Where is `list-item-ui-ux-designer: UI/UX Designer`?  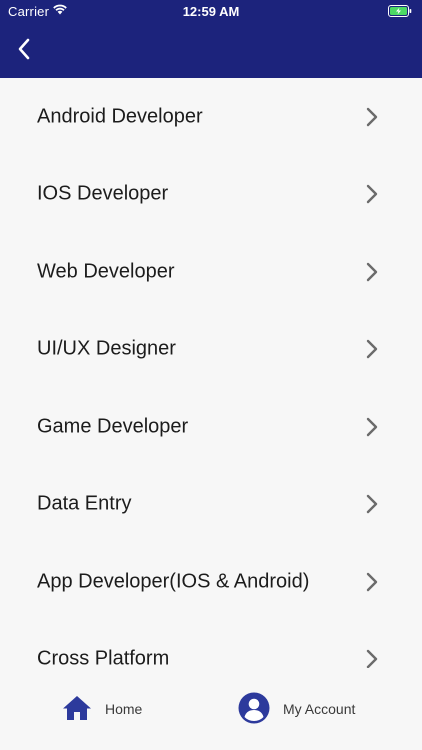
list-item-ui-ux-designer: UI/UX Designer is located at coordinates (211, 350).